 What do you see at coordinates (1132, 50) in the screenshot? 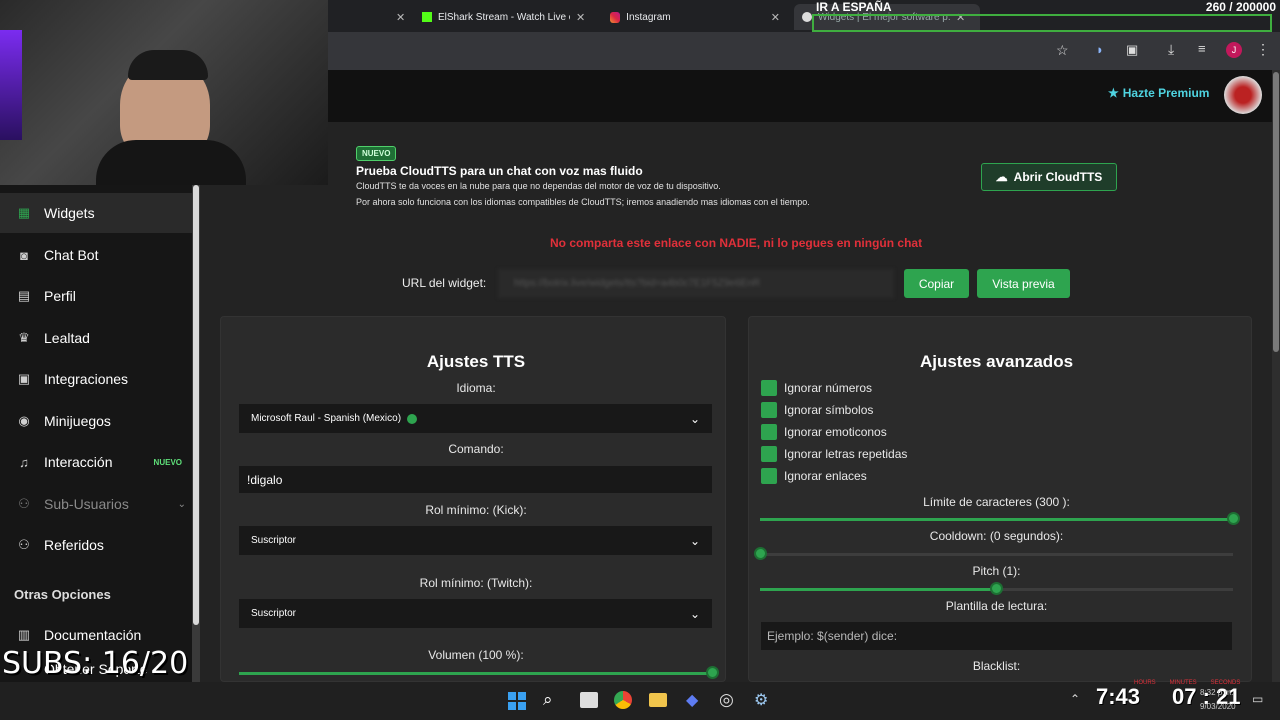
I see `extensions-icon: ▣` at bounding box center [1132, 50].